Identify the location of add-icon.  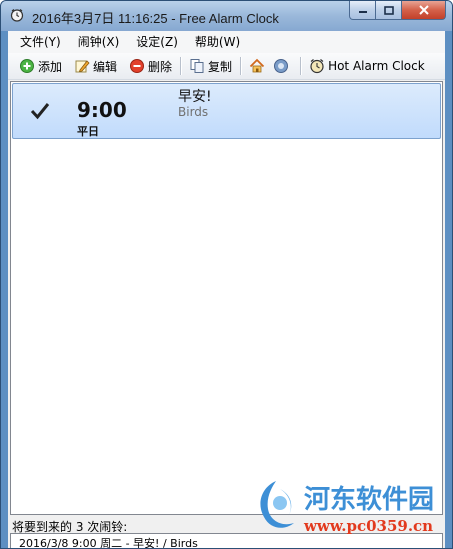
(27, 66).